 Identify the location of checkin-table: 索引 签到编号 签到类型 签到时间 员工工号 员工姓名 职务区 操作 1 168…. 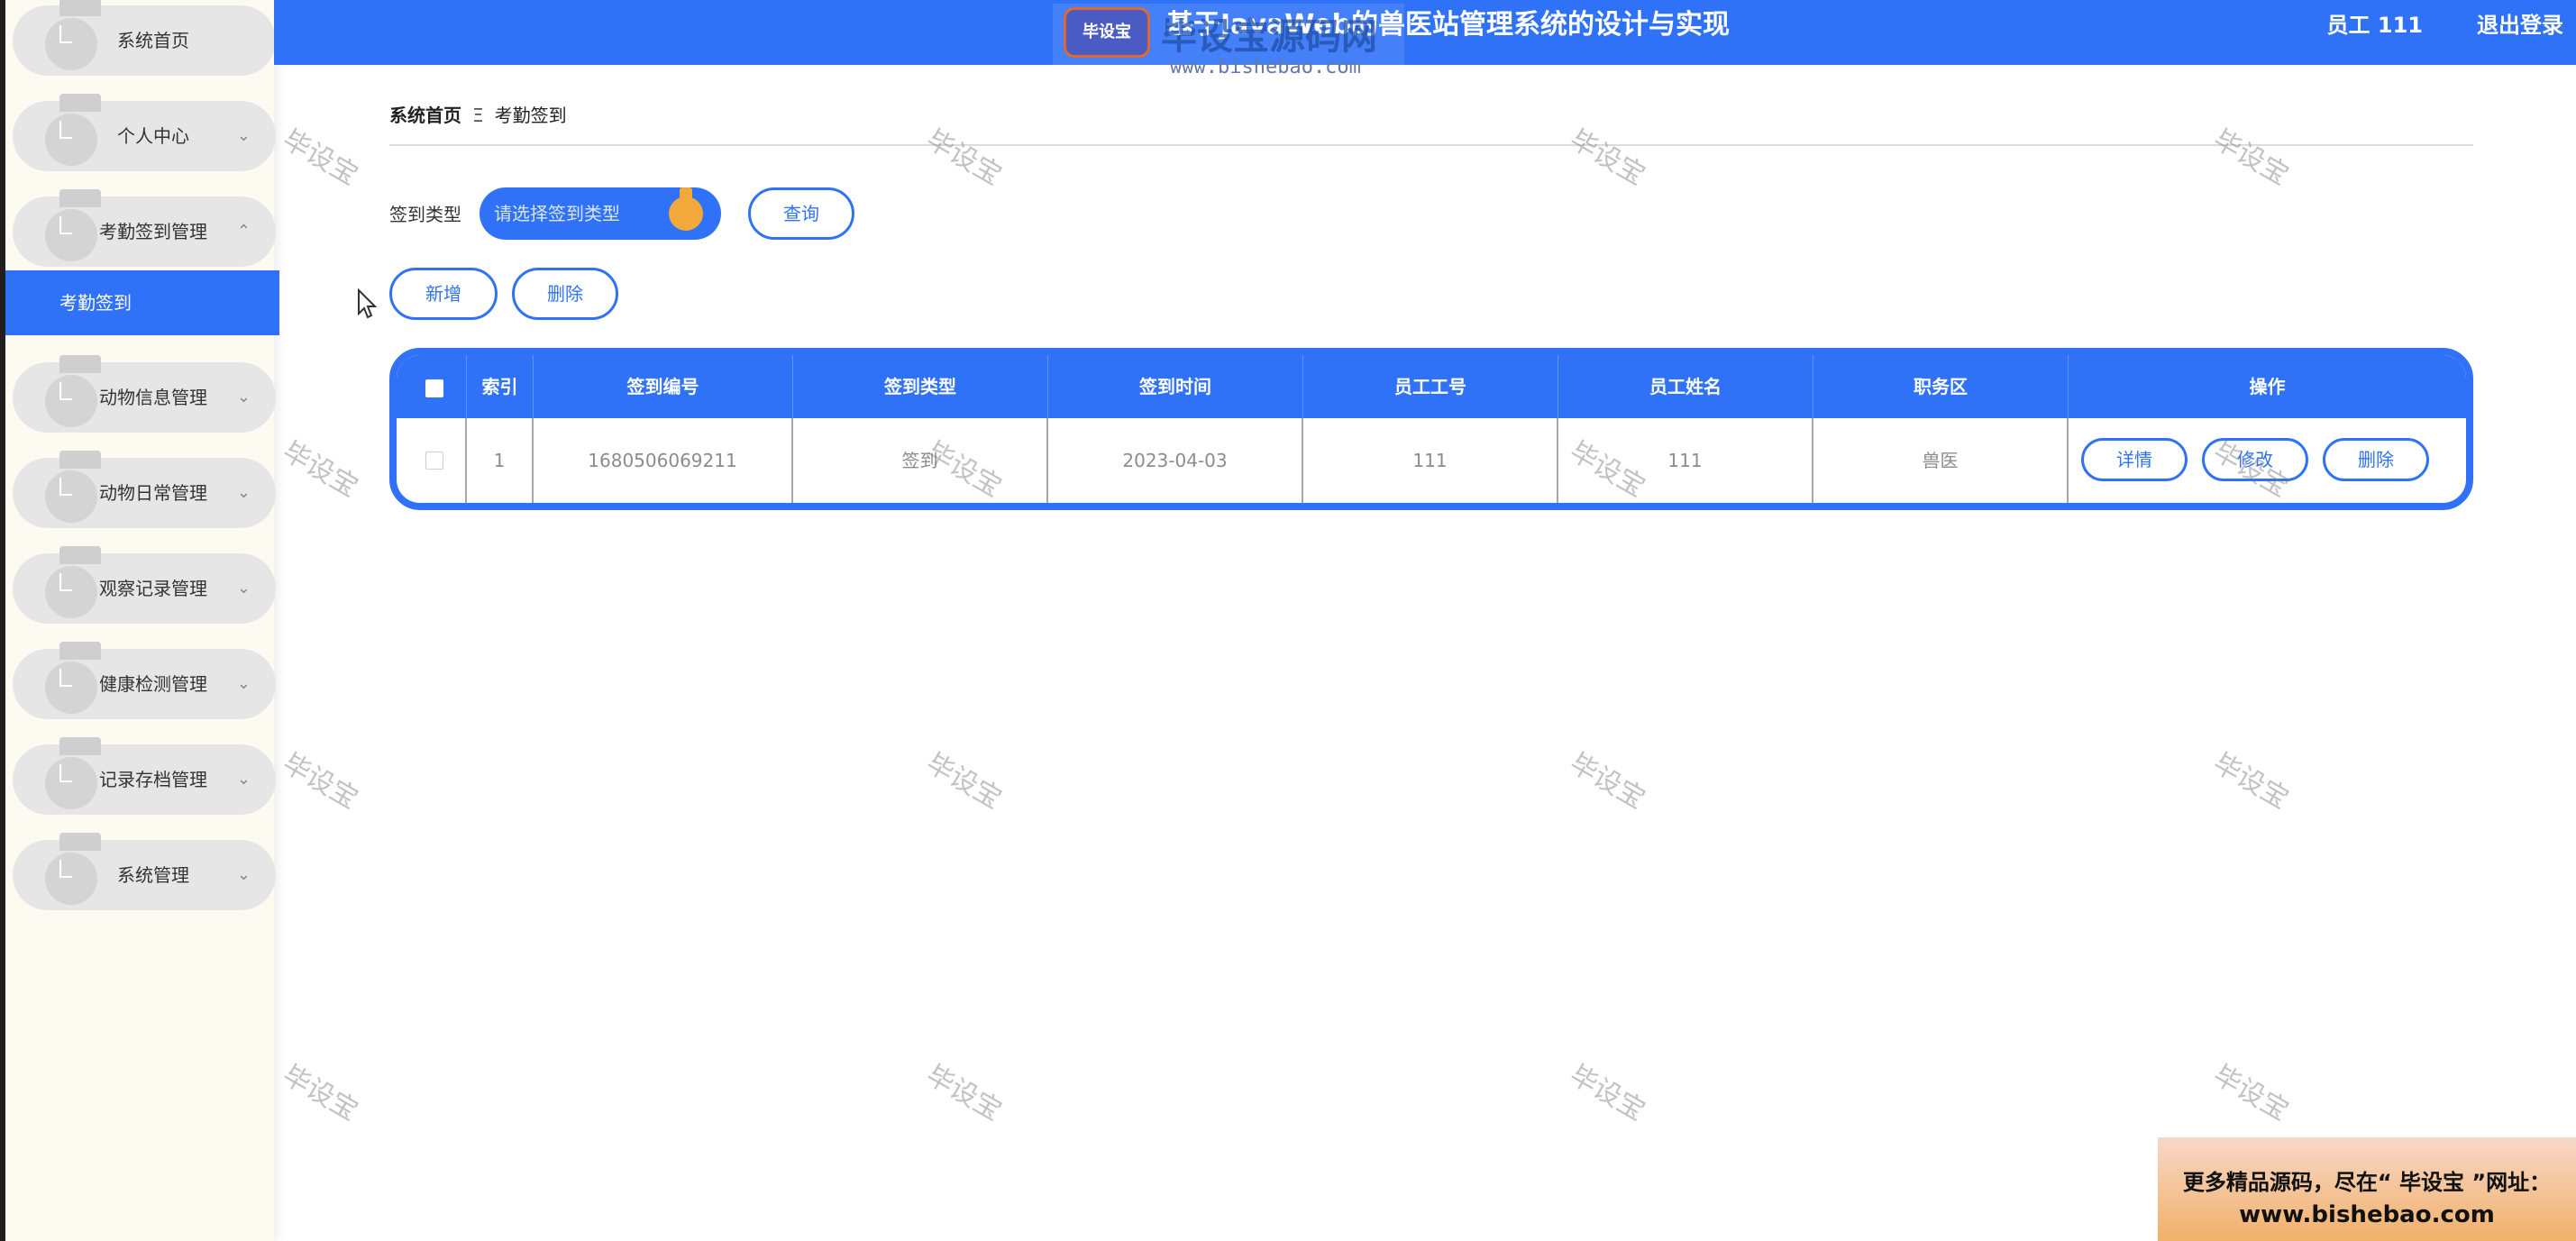
(1431, 429).